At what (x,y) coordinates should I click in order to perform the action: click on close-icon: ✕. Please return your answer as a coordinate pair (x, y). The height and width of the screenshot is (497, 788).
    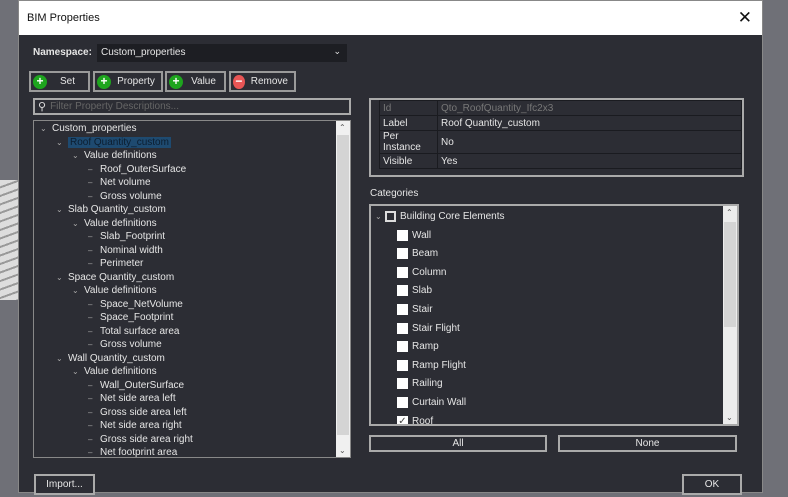
    Looking at the image, I should click on (745, 18).